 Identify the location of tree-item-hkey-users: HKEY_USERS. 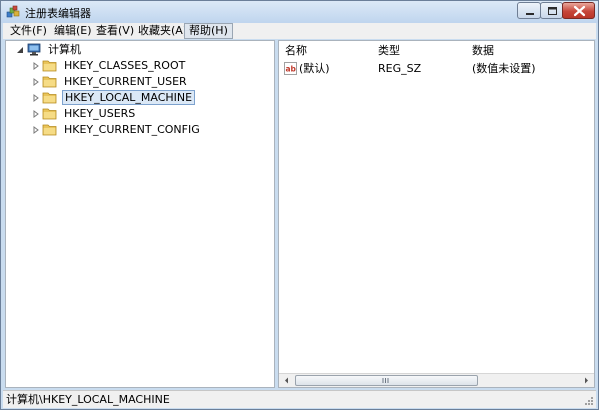
(147, 113).